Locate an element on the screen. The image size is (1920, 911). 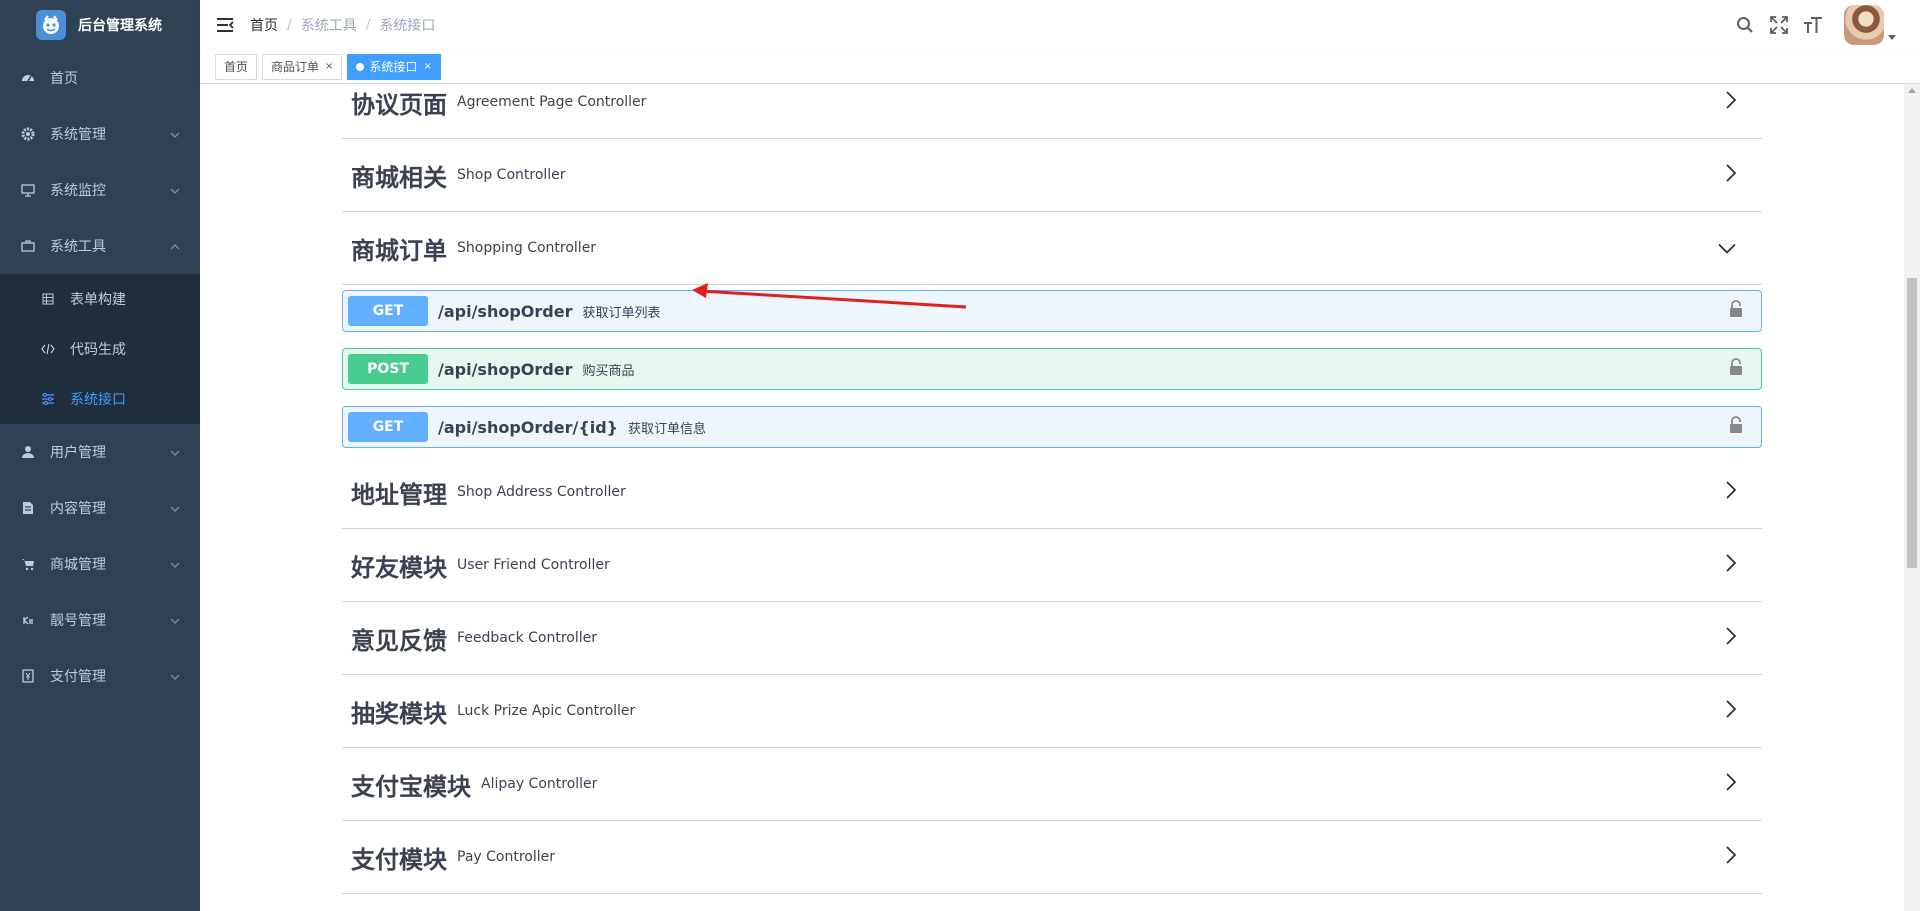
section-title: 意见反馈 is located at coordinates (399, 640).